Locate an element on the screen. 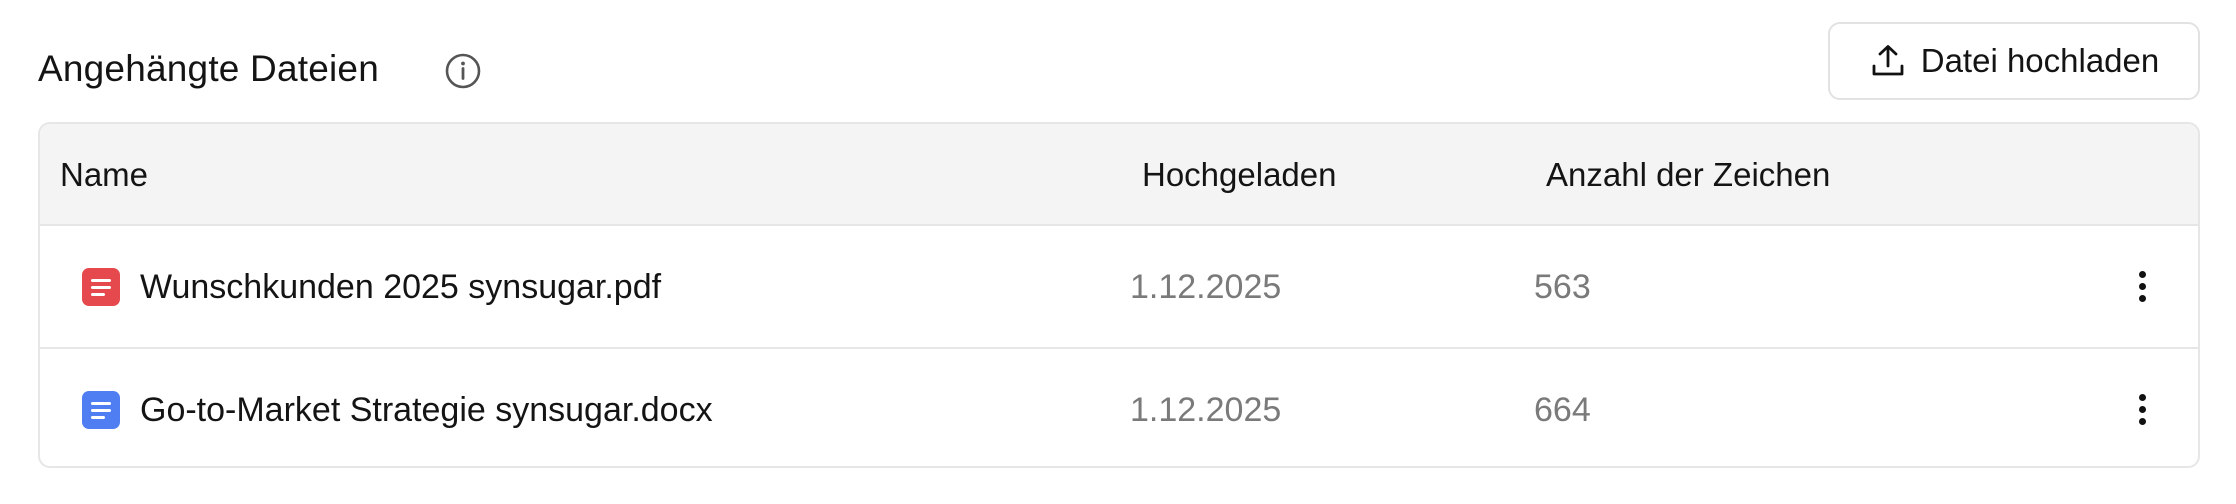 The width and height of the screenshot is (2236, 504). column-header-chars: Anzahl der Zeichen is located at coordinates (1688, 175).